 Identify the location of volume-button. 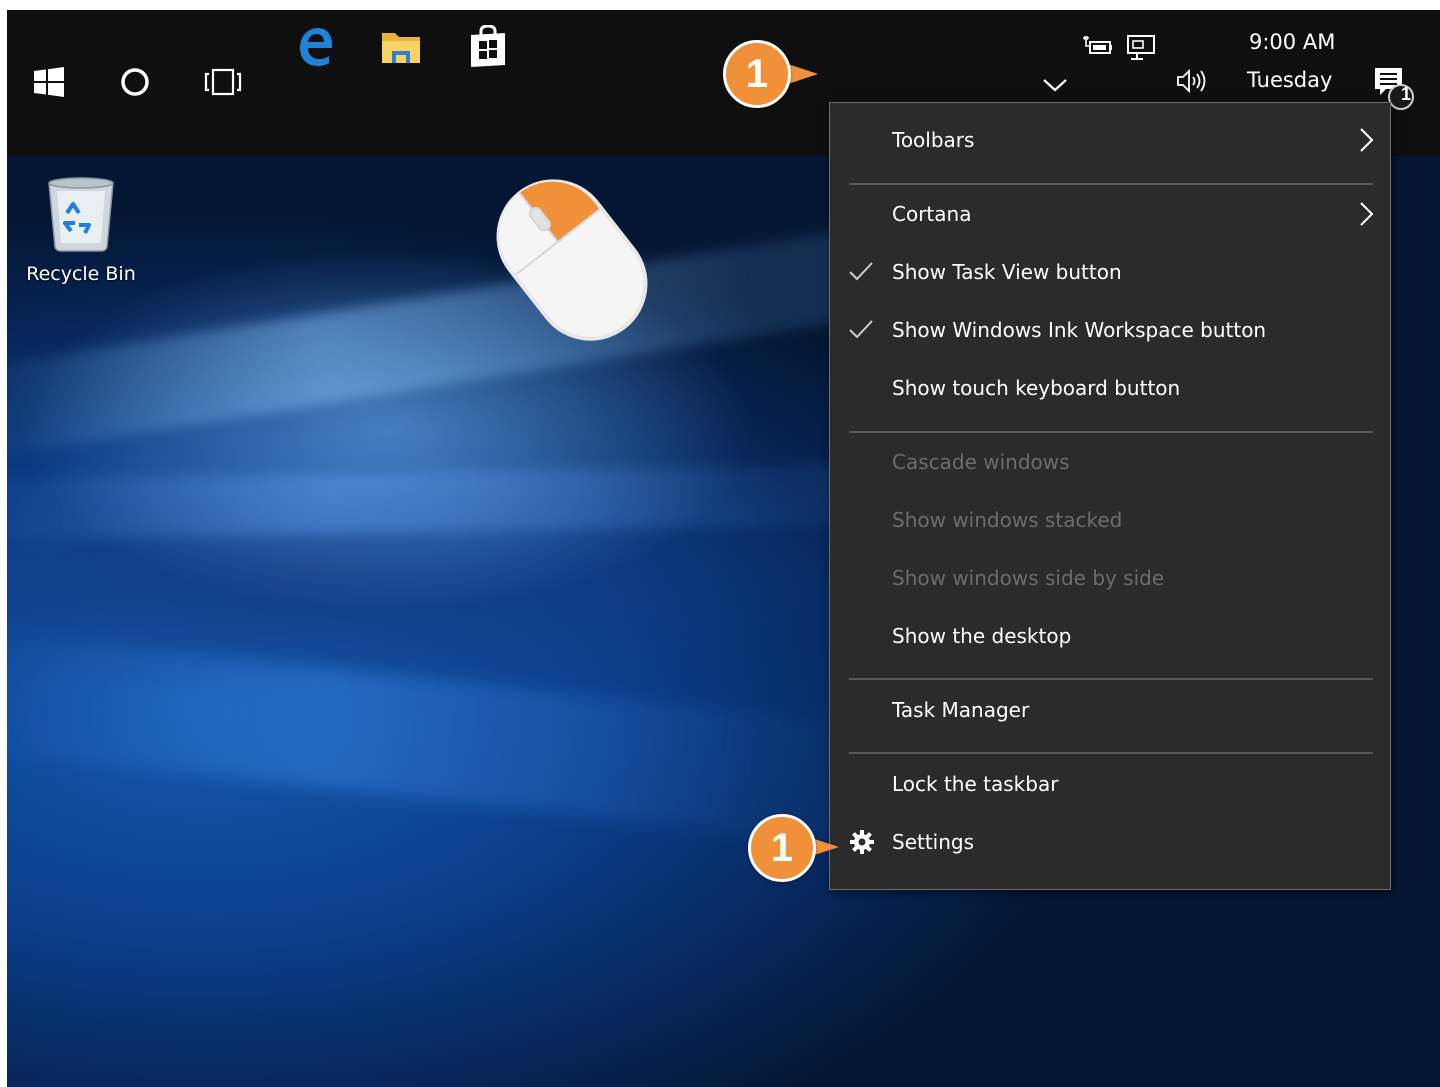
(1191, 81).